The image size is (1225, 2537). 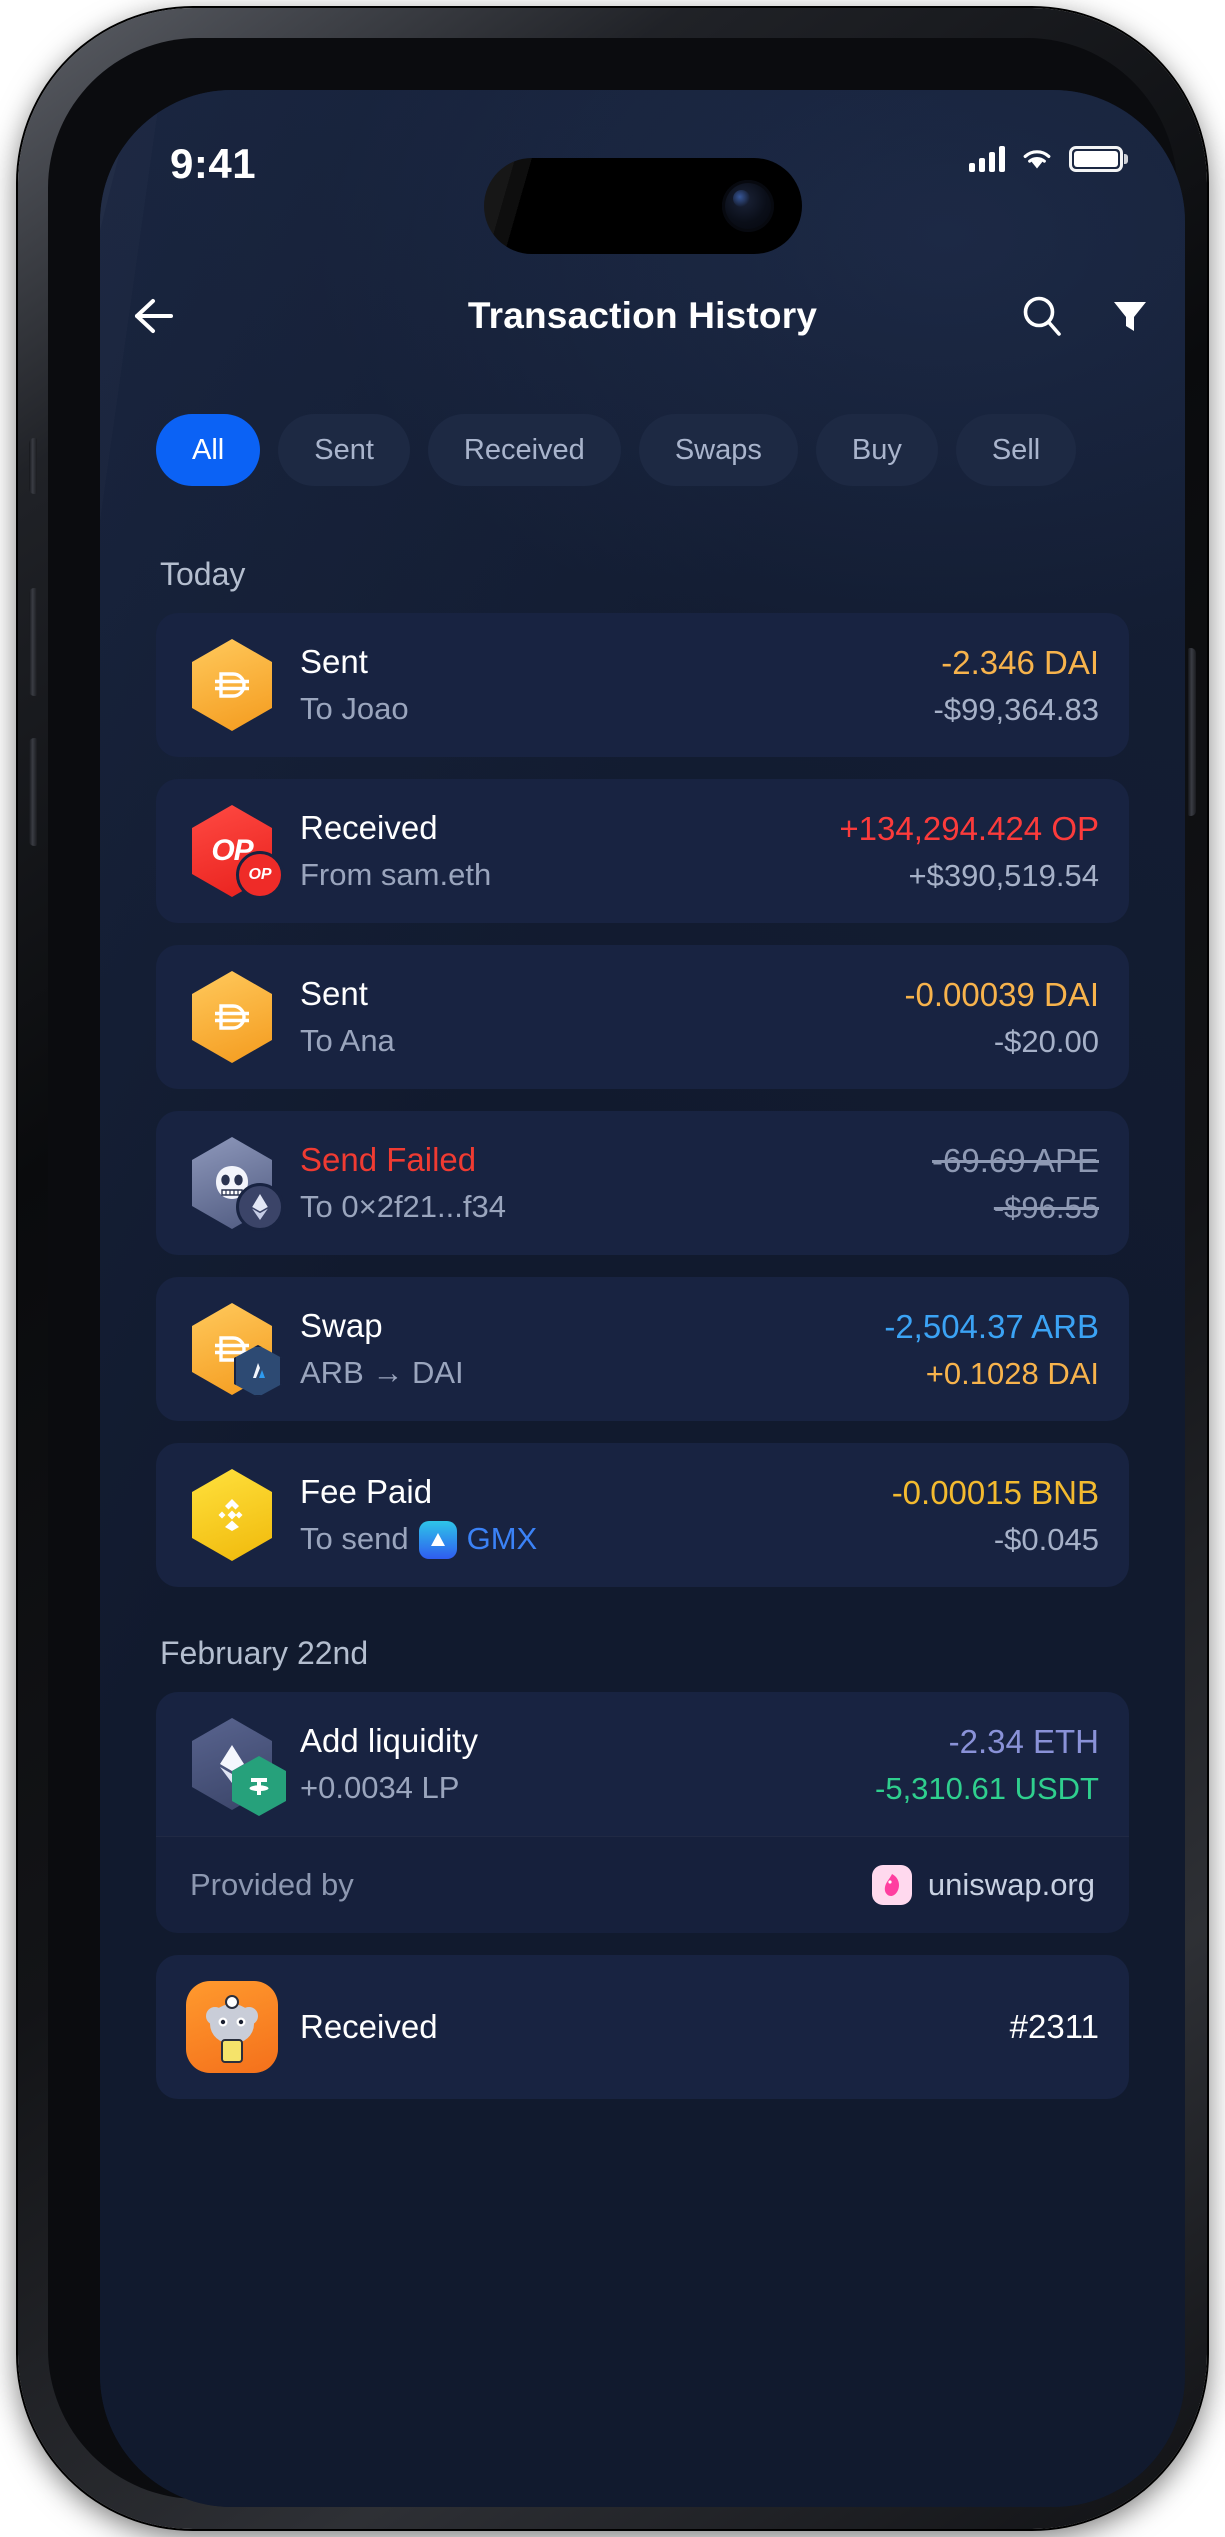 What do you see at coordinates (616, 1183) in the screenshot?
I see `transaction-details: Send Failed To 0×2f21...f34` at bounding box center [616, 1183].